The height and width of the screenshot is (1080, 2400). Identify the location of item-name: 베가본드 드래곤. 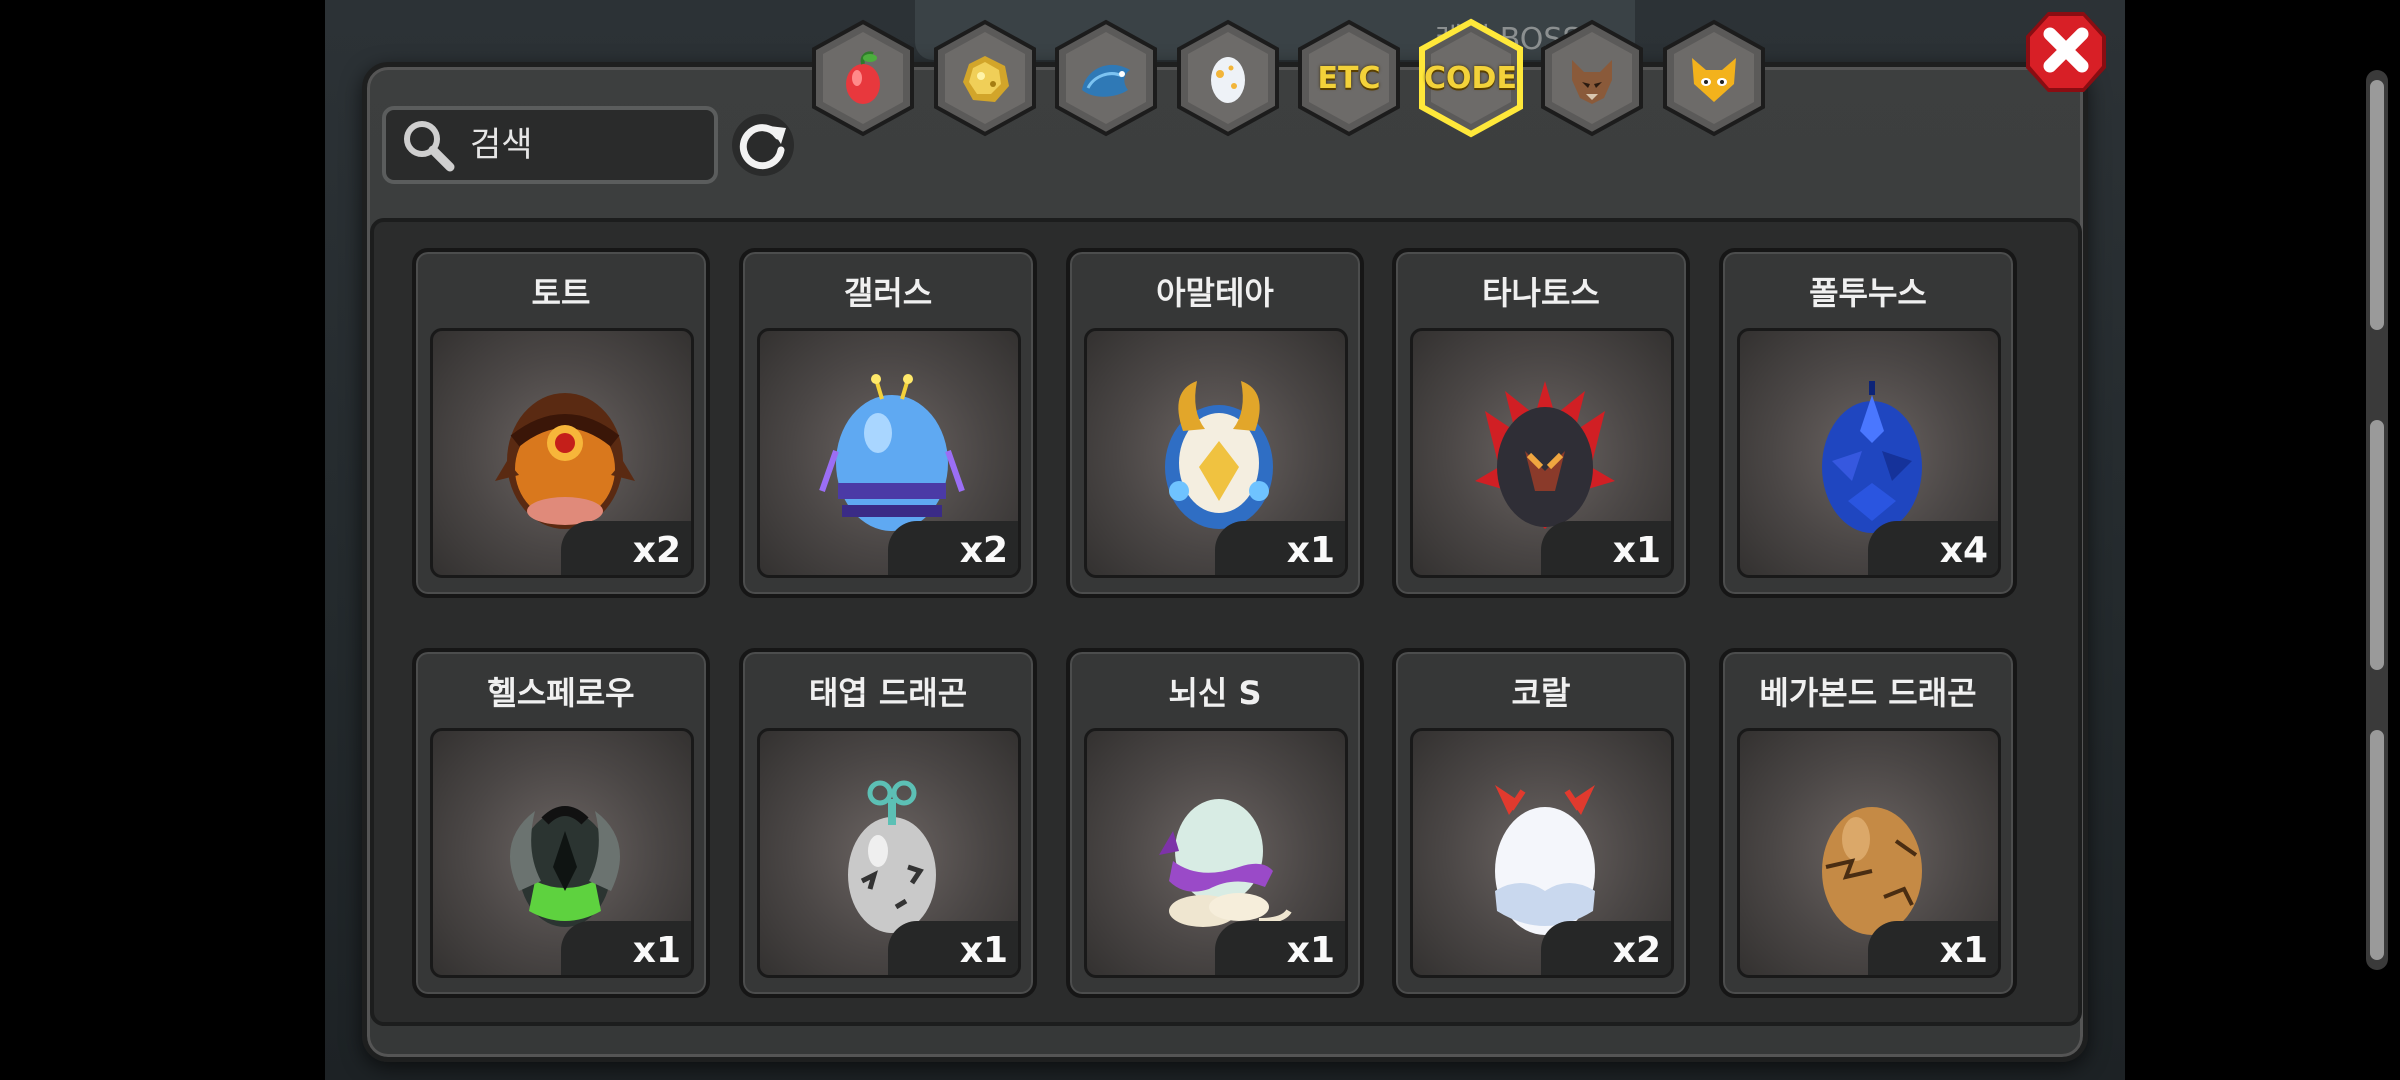
(1868, 693).